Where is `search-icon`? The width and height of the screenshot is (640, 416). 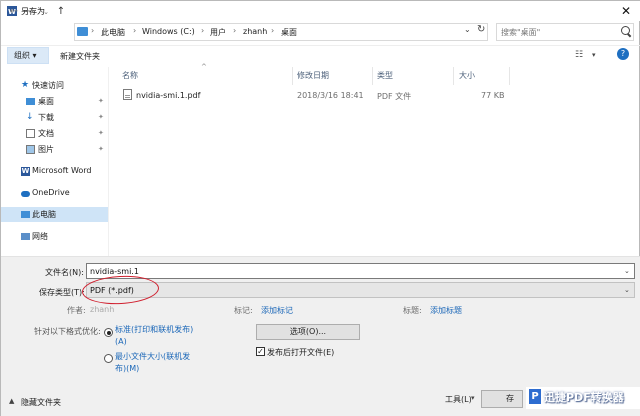
search-icon is located at coordinates (625, 30).